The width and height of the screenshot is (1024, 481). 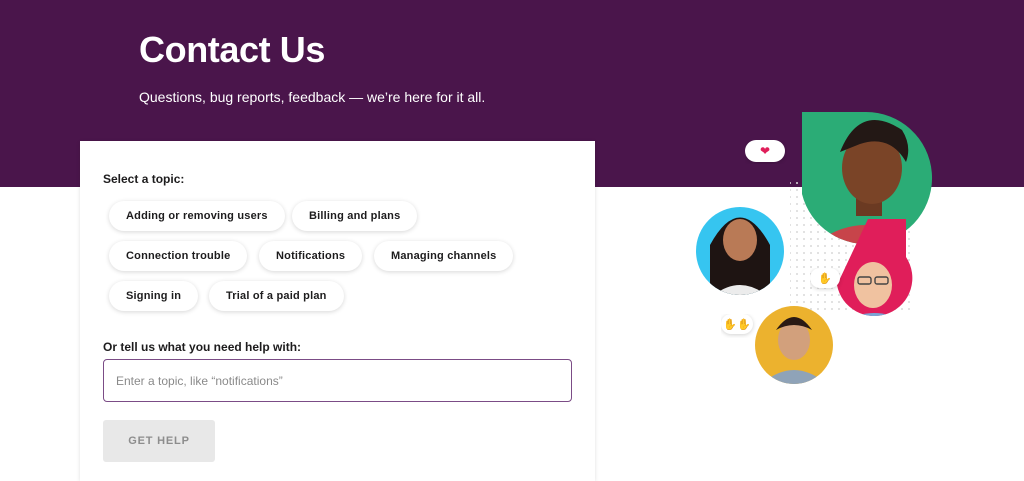 What do you see at coordinates (144, 179) in the screenshot?
I see `topic-label: Select a topic:` at bounding box center [144, 179].